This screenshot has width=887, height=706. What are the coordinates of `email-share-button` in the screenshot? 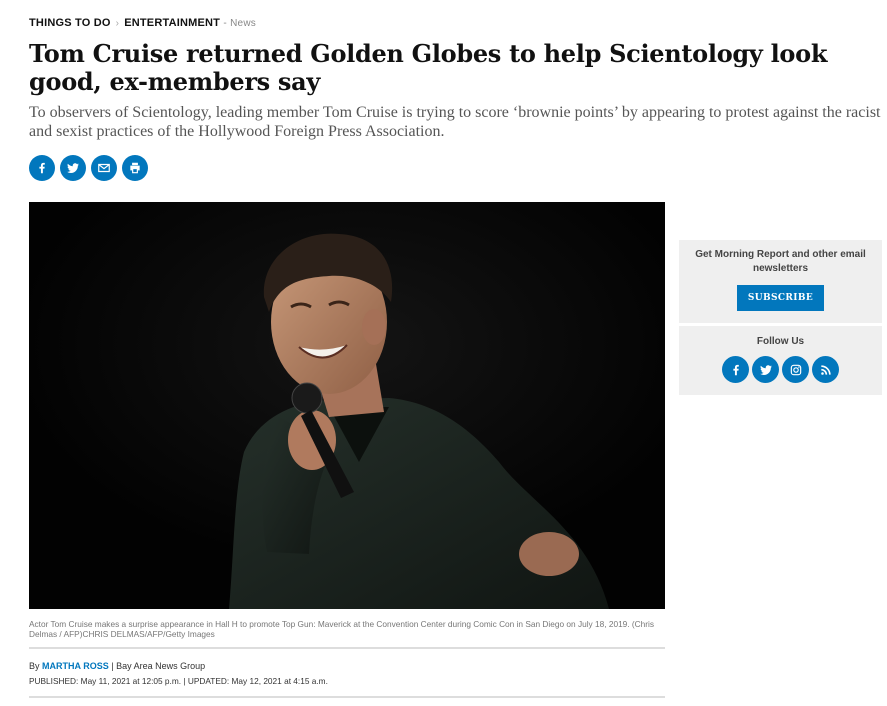 It's located at (104, 168).